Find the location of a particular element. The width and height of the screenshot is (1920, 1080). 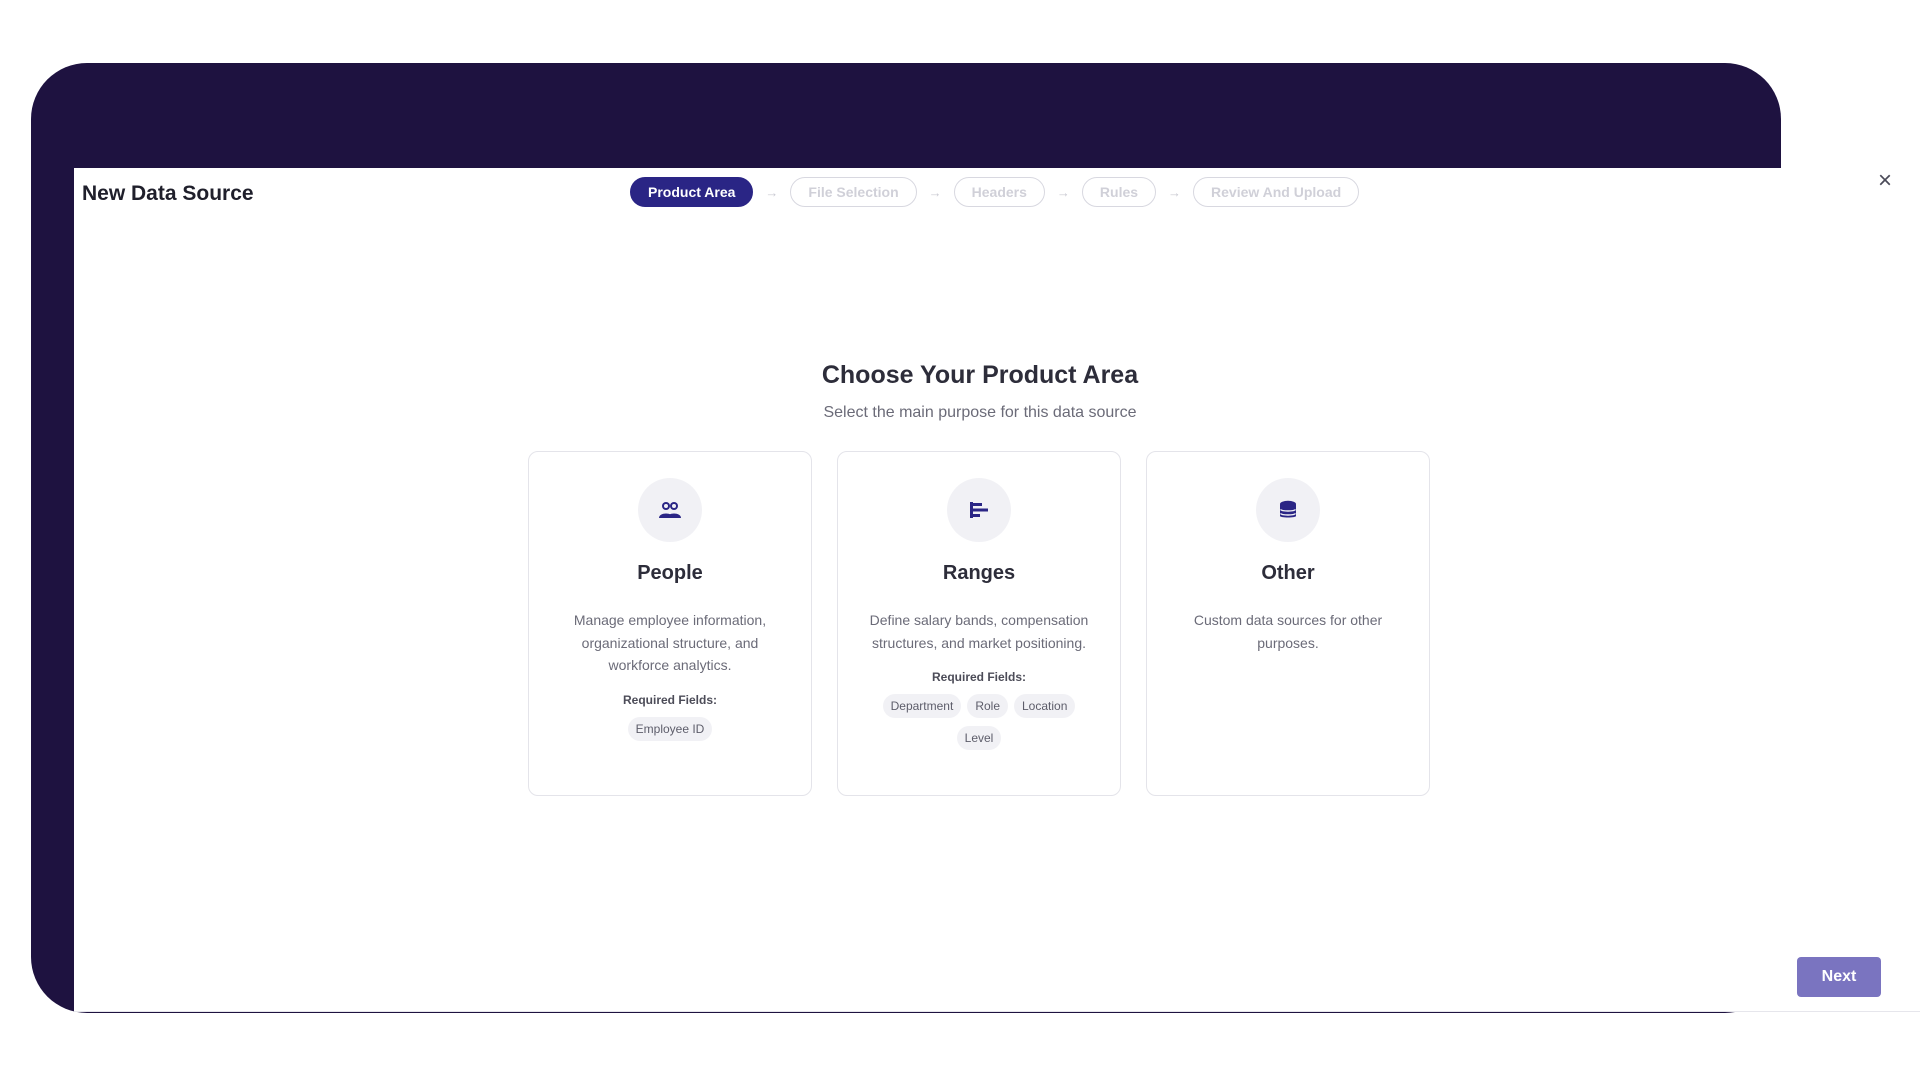

field-tag: Employee ID is located at coordinates (670, 728).